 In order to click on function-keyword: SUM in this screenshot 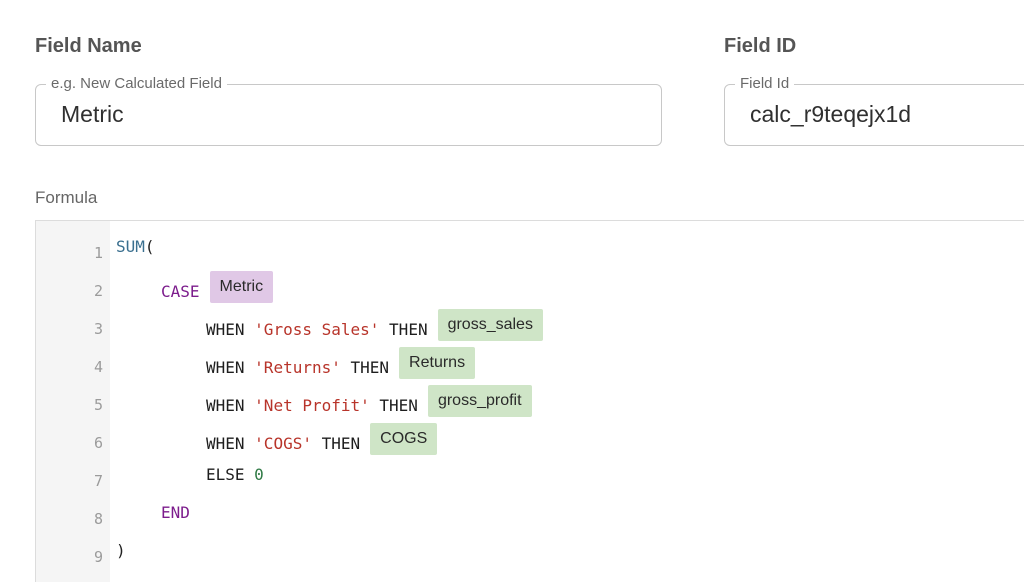, I will do `click(130, 246)`.